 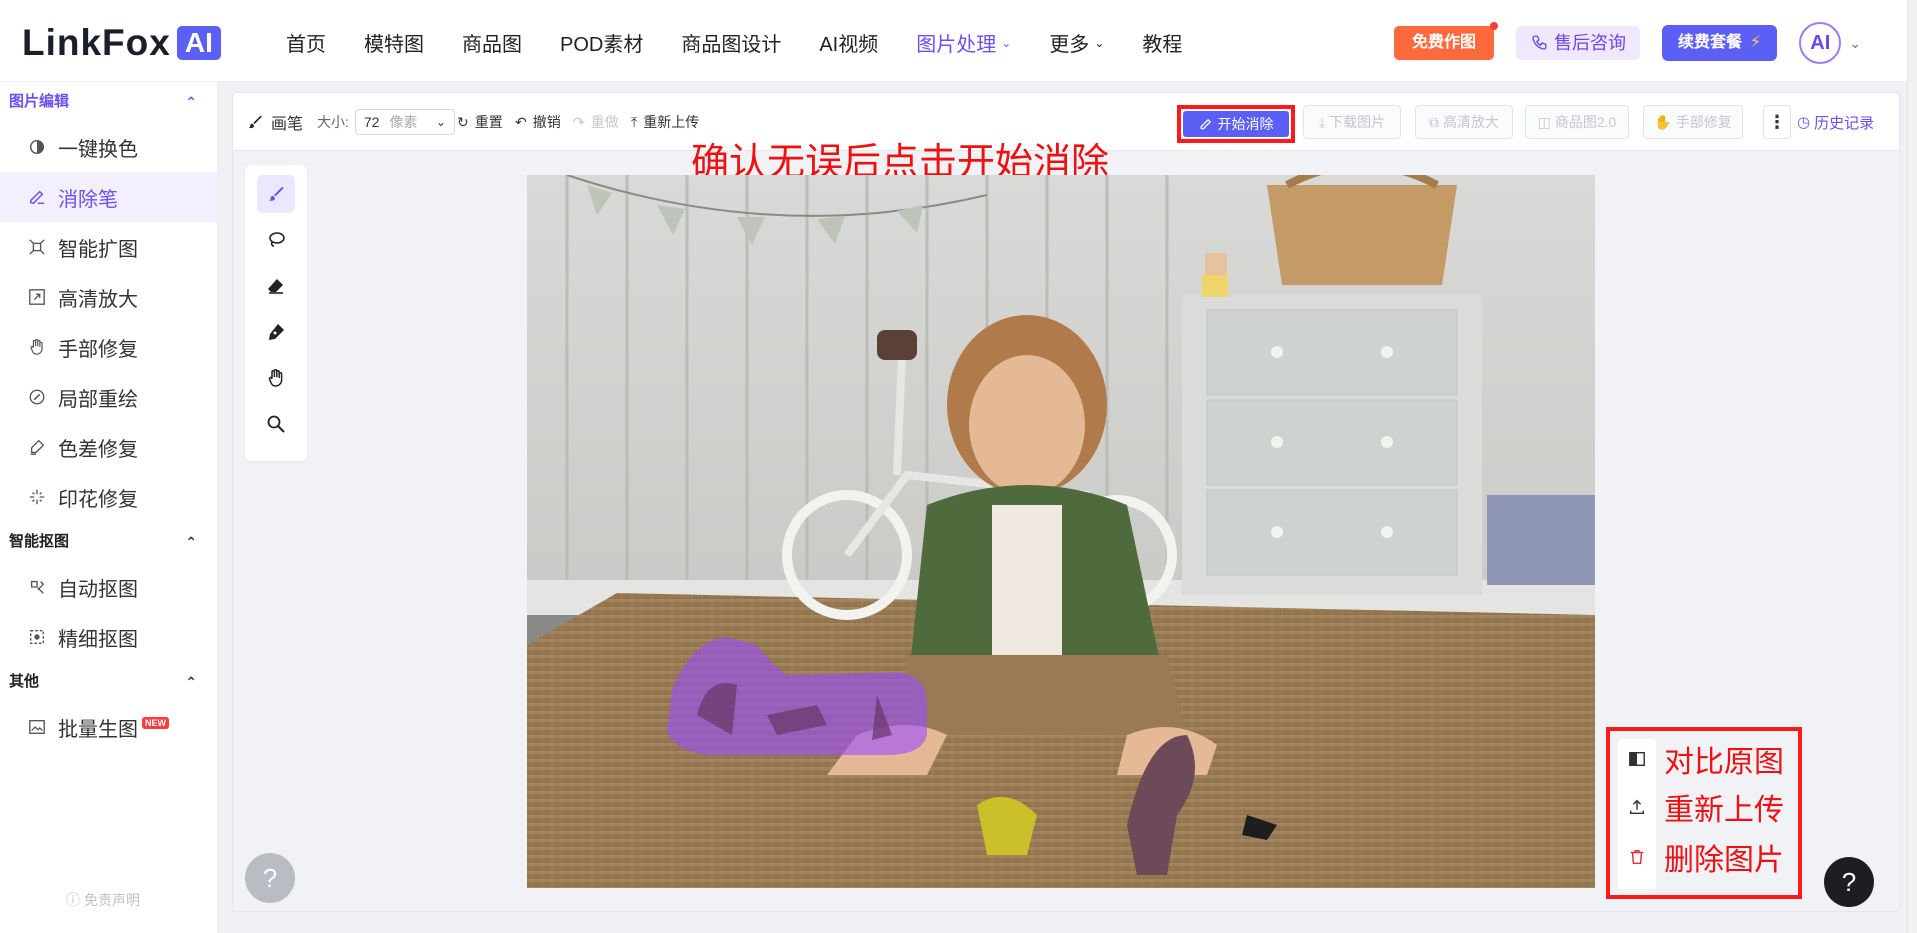 I want to click on size-select: 72 像素 ⌄, so click(x=404, y=122).